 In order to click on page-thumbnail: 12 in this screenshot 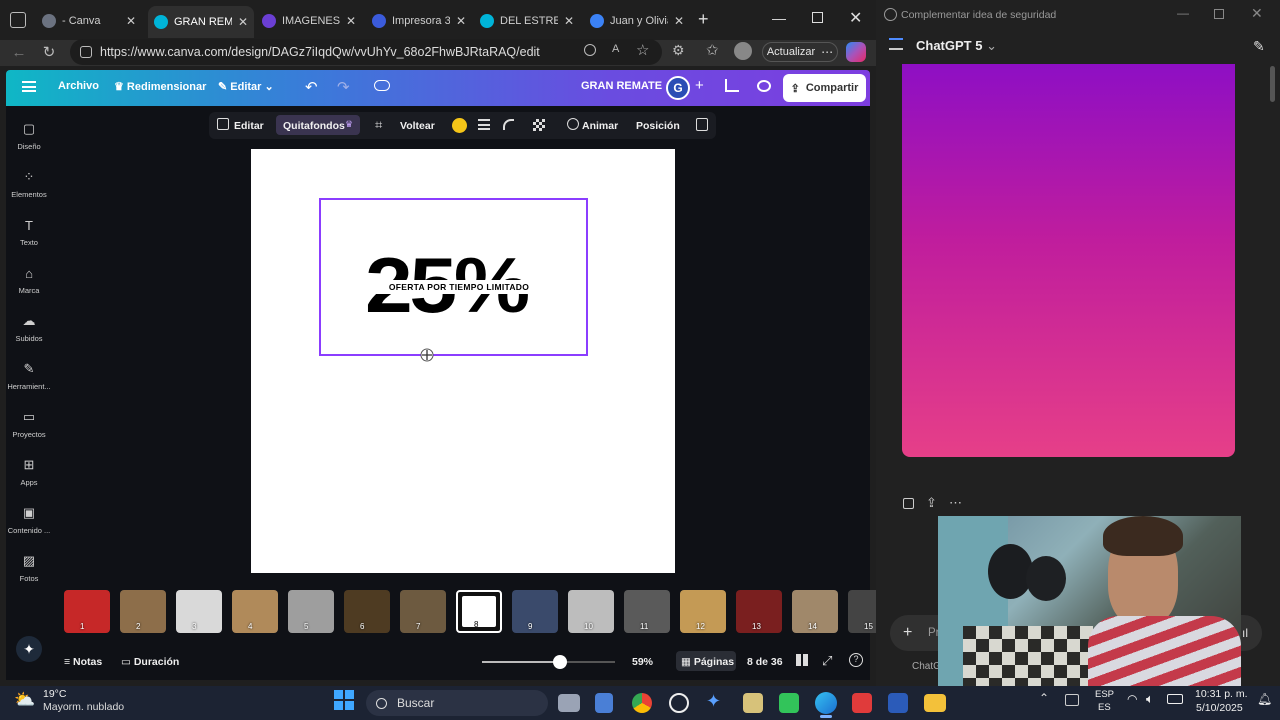, I will do `click(703, 611)`.